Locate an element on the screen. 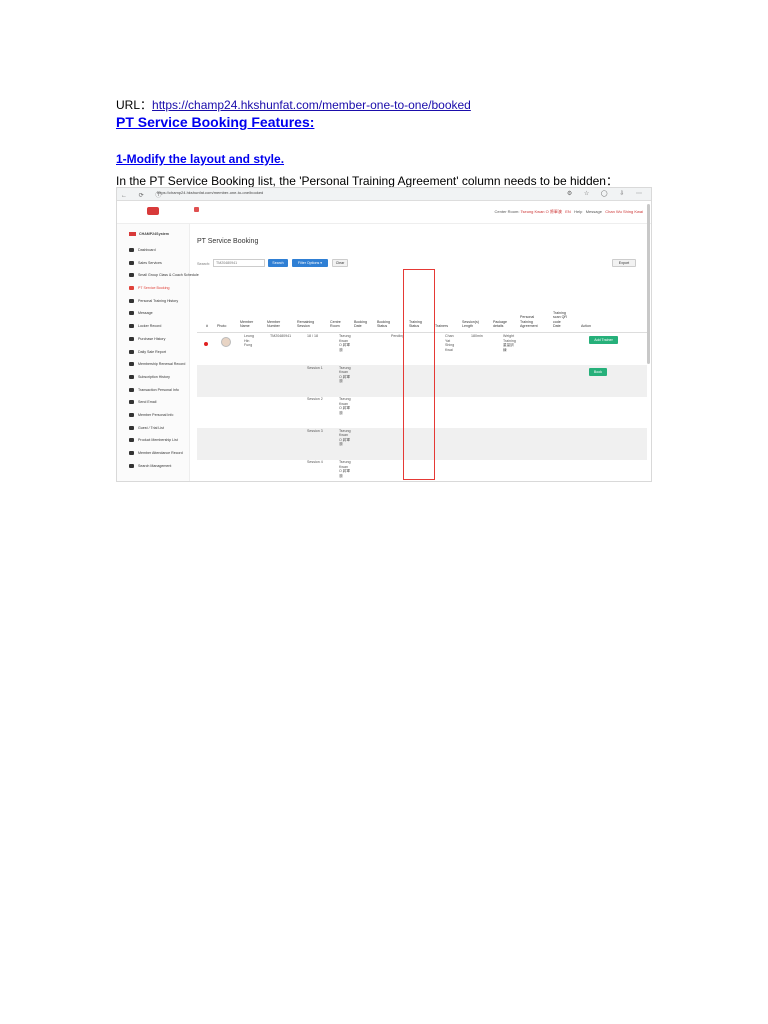 Image resolution: width=768 pixels, height=1024 pixels. session-length: 180min is located at coordinates (477, 336).